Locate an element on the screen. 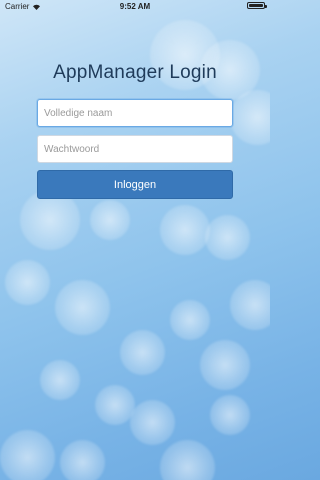 The height and width of the screenshot is (480, 320). page-title: AppManager Login is located at coordinates (135, 72).